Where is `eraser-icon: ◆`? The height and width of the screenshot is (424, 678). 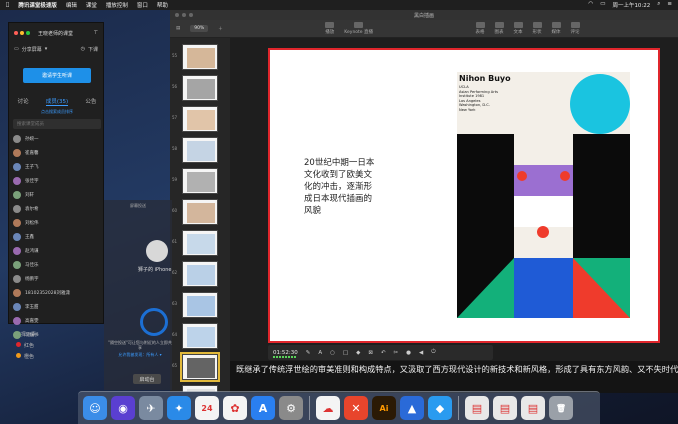 eraser-icon: ◆ is located at coordinates (358, 353).